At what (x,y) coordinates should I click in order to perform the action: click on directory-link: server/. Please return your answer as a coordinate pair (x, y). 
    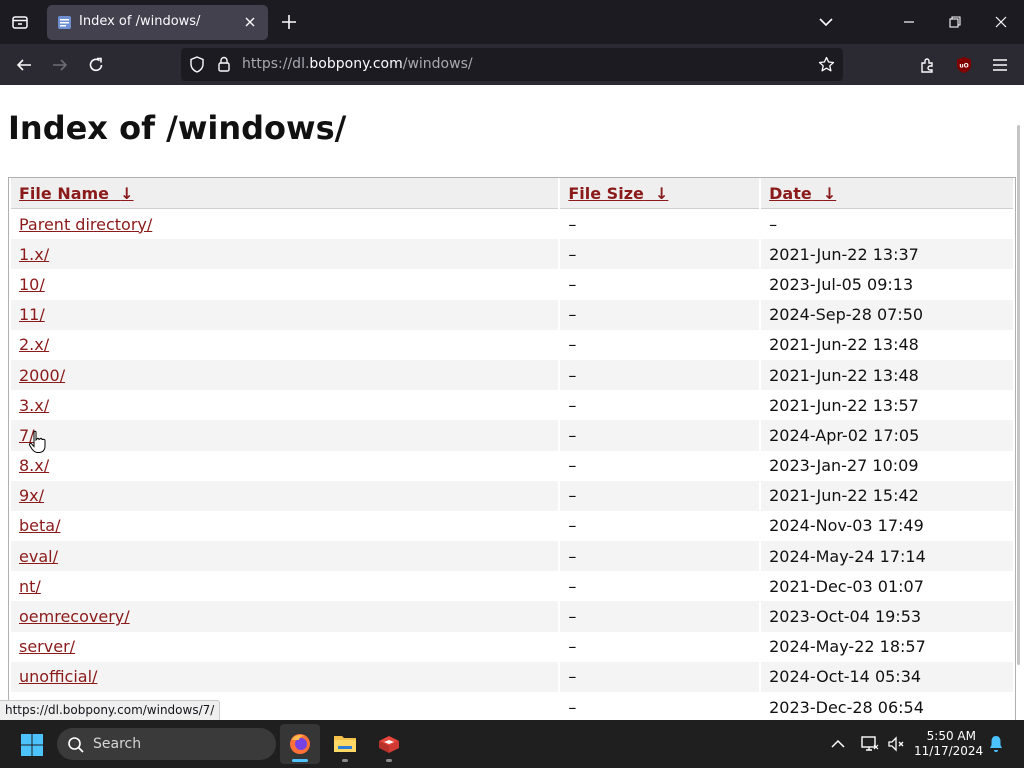
    Looking at the image, I should click on (47, 646).